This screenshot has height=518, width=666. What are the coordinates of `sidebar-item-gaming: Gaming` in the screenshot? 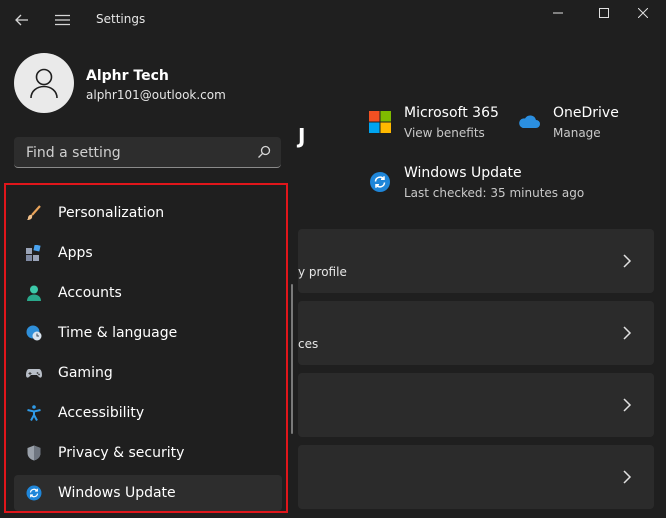 It's located at (148, 373).